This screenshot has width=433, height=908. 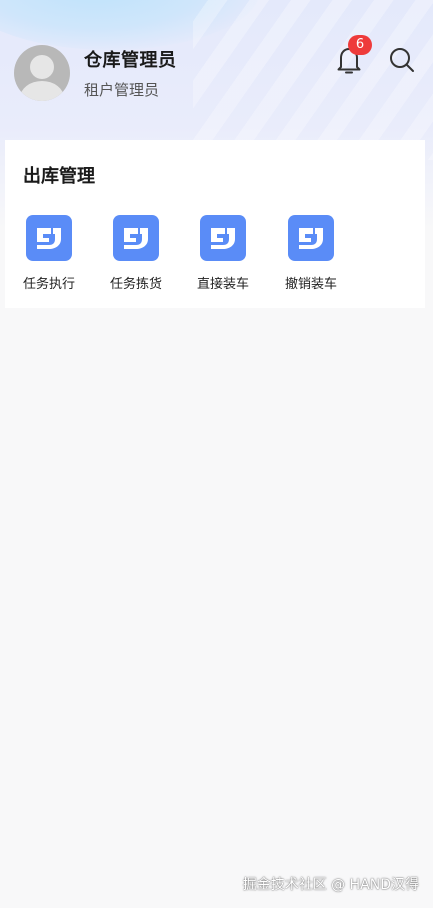 What do you see at coordinates (48, 284) in the screenshot?
I see `menu-item-label: 任务执行` at bounding box center [48, 284].